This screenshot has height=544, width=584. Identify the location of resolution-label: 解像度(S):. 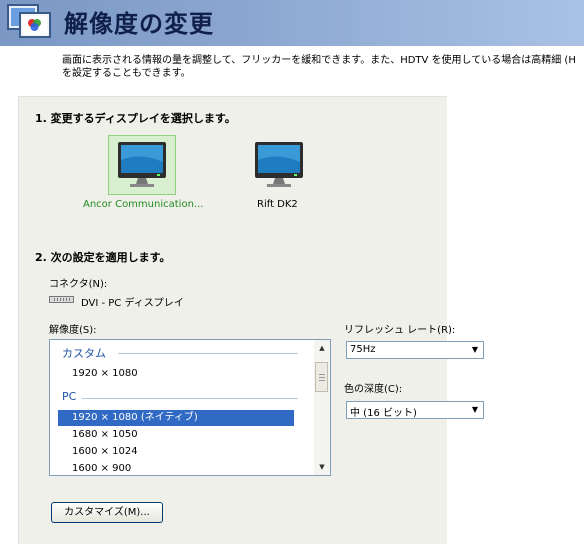
(73, 330).